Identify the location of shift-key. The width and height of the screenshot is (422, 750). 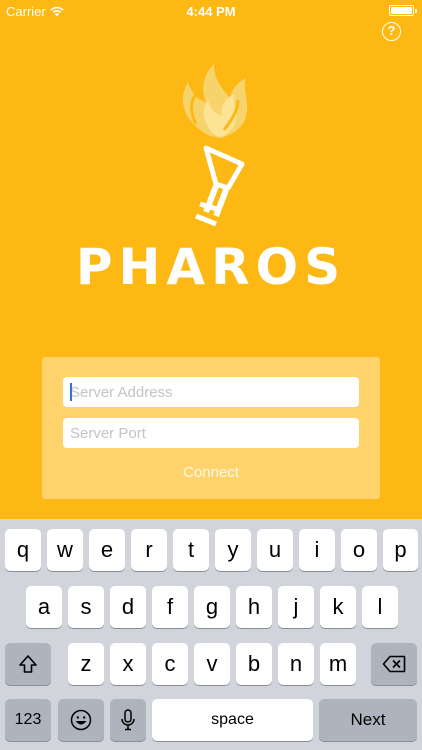
(28, 664).